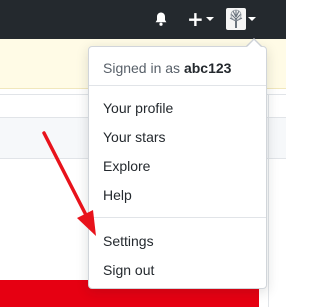  Describe the element at coordinates (128, 270) in the screenshot. I see `menu-item-sign-out: Sign out` at that location.